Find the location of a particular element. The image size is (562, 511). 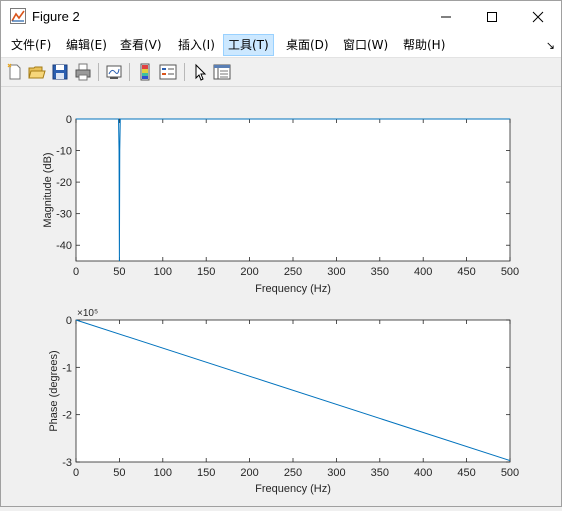

magnitude-xtick-label: 0 is located at coordinates (76, 272).